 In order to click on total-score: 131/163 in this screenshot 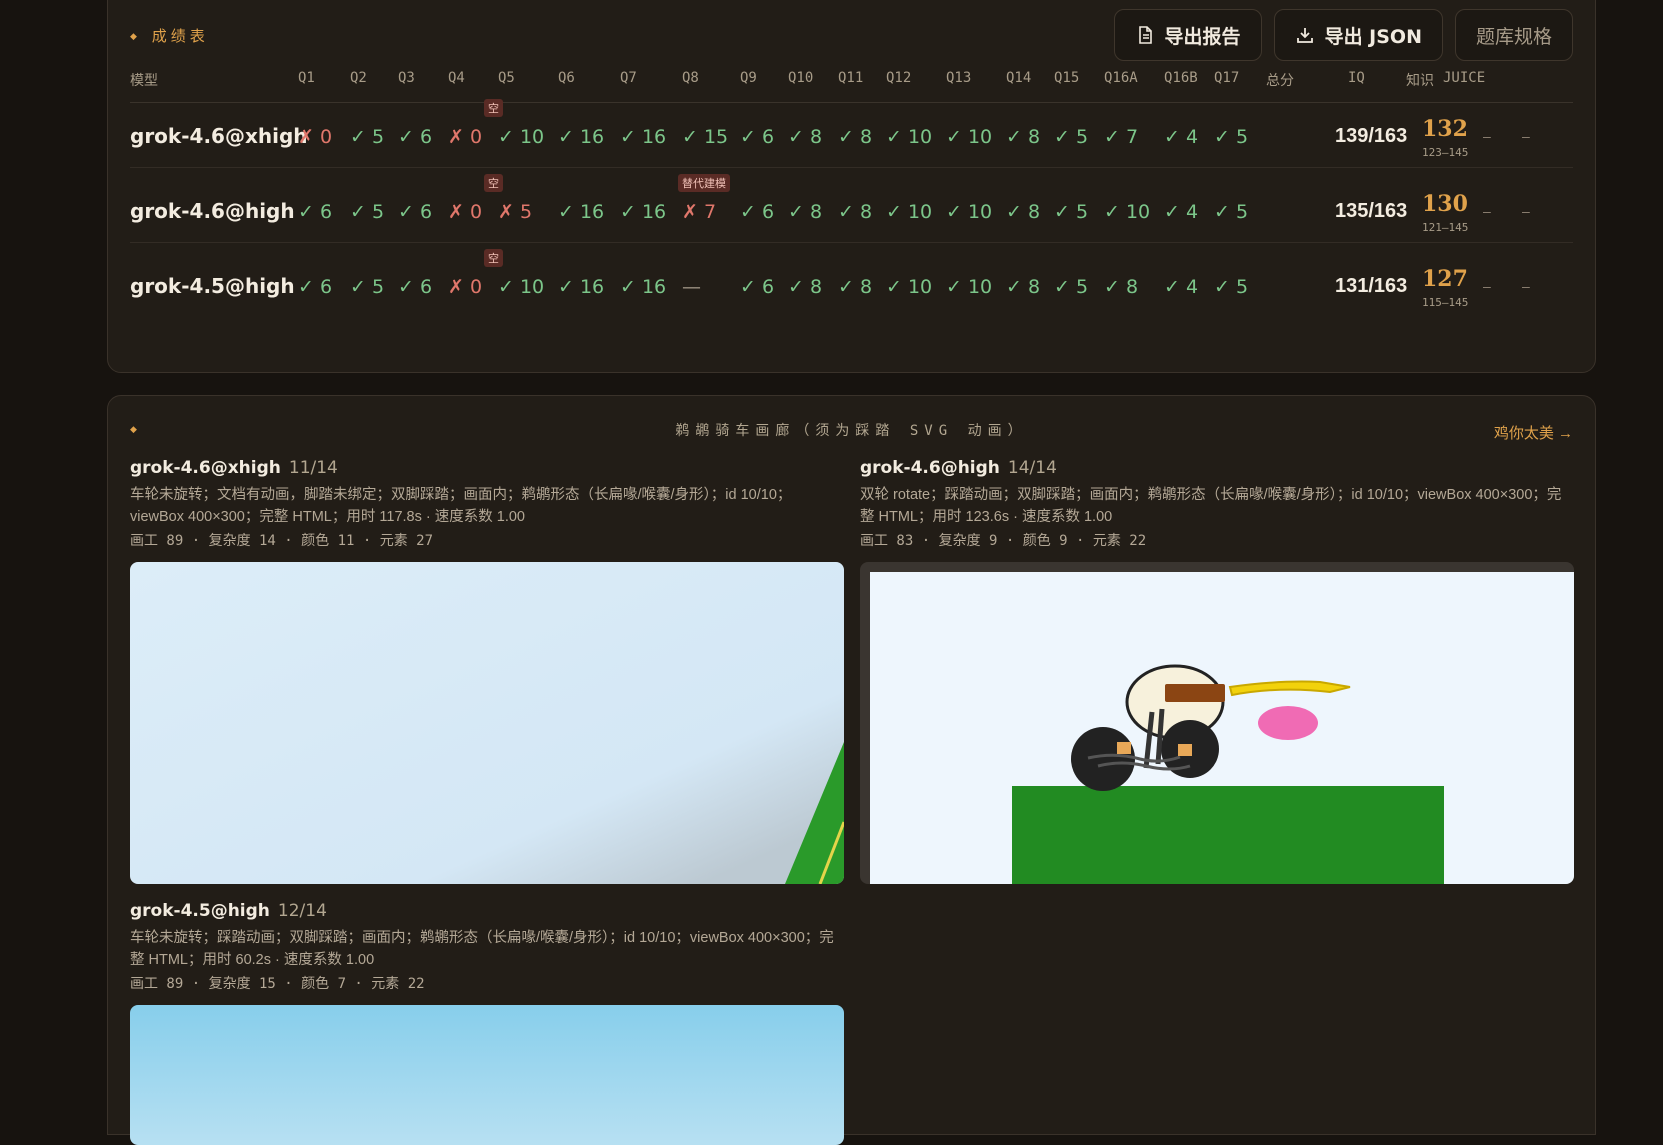, I will do `click(1371, 286)`.